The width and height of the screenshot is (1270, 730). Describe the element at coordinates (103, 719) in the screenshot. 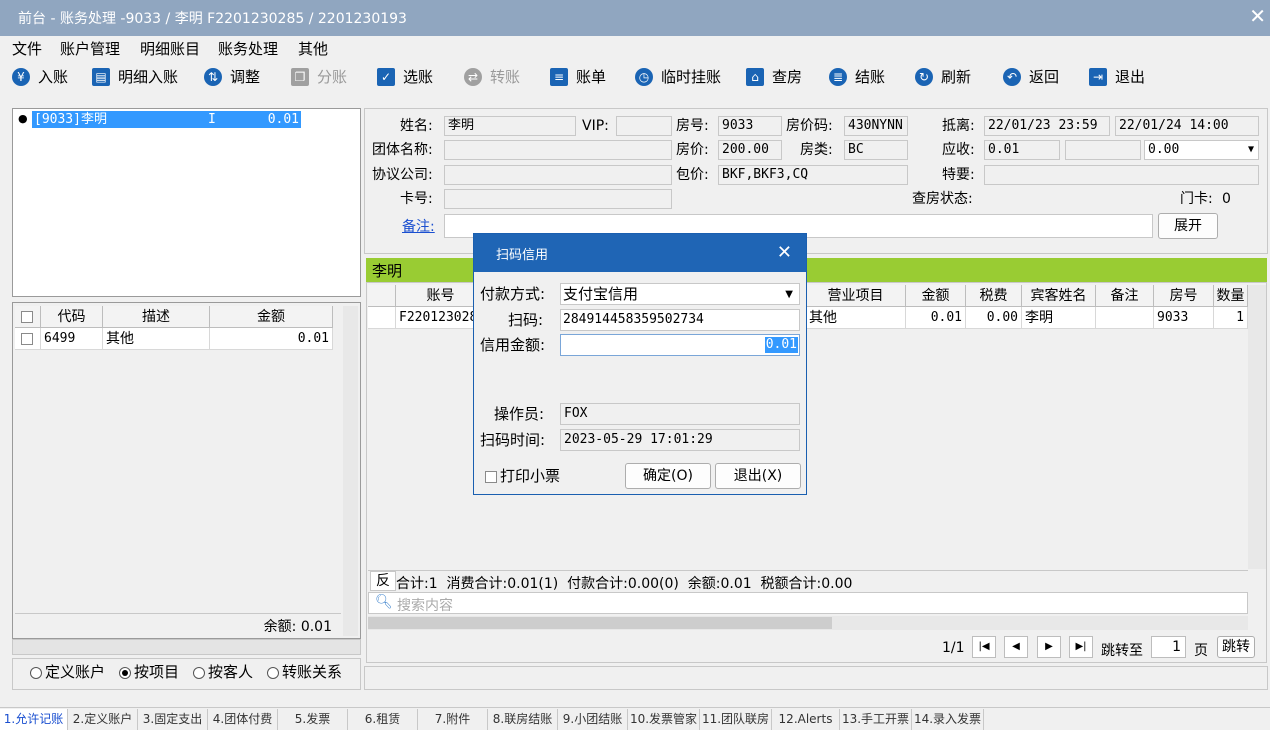

I see `tab-define-account: 2.定义账户` at that location.